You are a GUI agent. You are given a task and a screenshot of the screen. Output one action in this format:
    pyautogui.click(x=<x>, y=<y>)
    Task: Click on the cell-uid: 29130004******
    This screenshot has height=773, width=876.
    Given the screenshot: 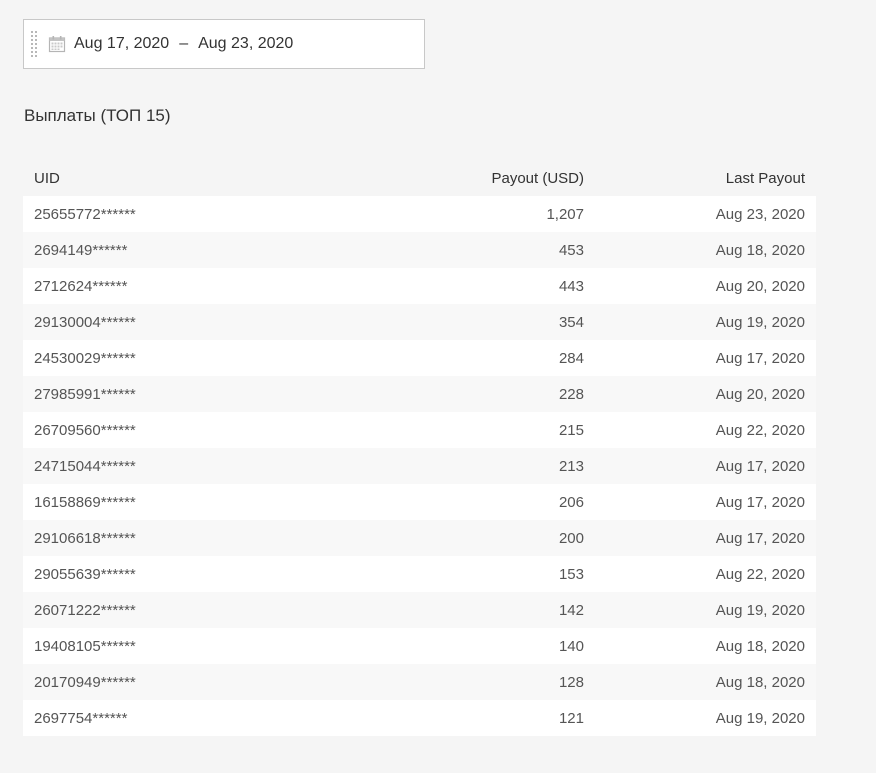 What is the action you would take?
    pyautogui.click(x=164, y=322)
    